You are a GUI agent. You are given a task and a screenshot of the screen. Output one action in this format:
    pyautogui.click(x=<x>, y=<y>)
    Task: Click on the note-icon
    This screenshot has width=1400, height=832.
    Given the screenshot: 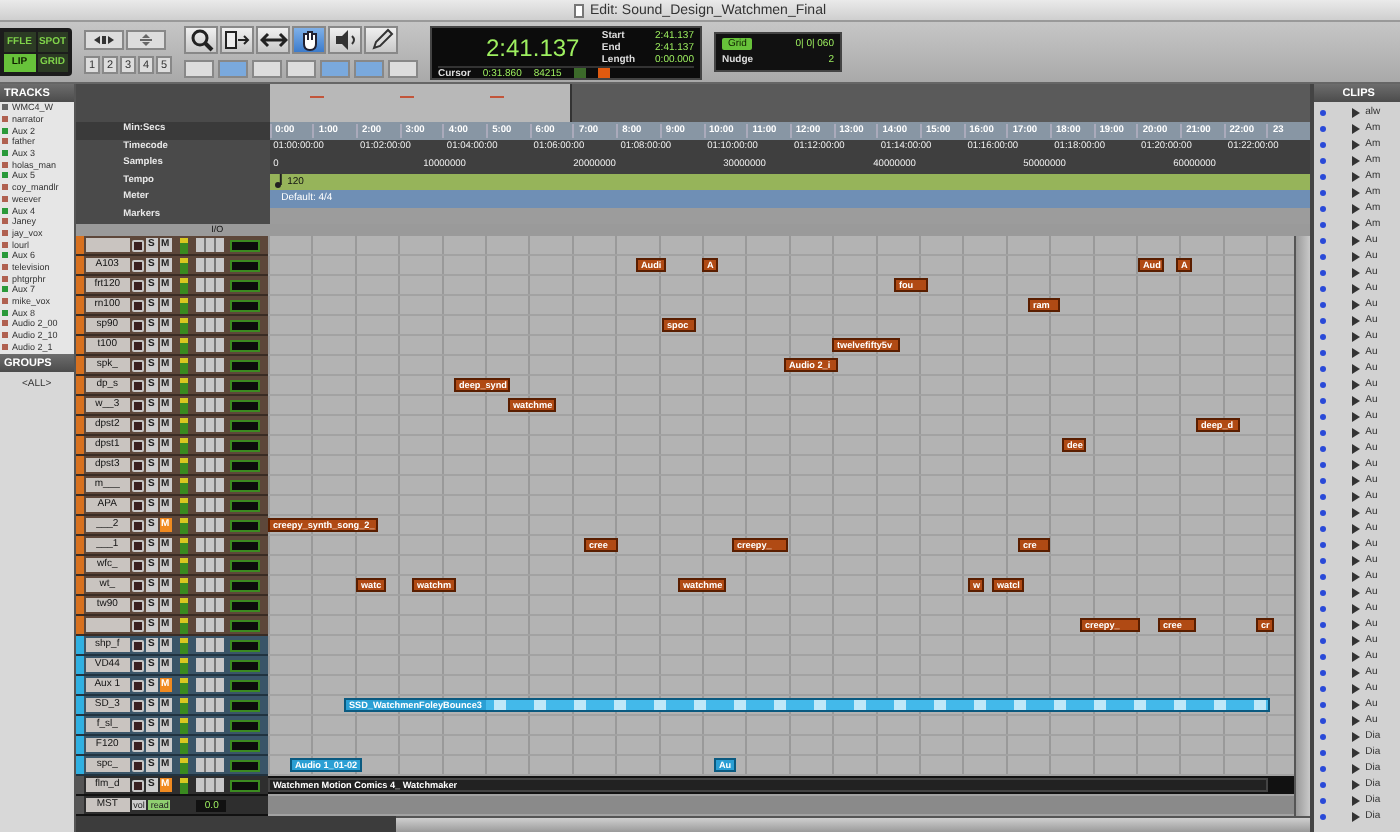 What is the action you would take?
    pyautogui.click(x=279, y=181)
    